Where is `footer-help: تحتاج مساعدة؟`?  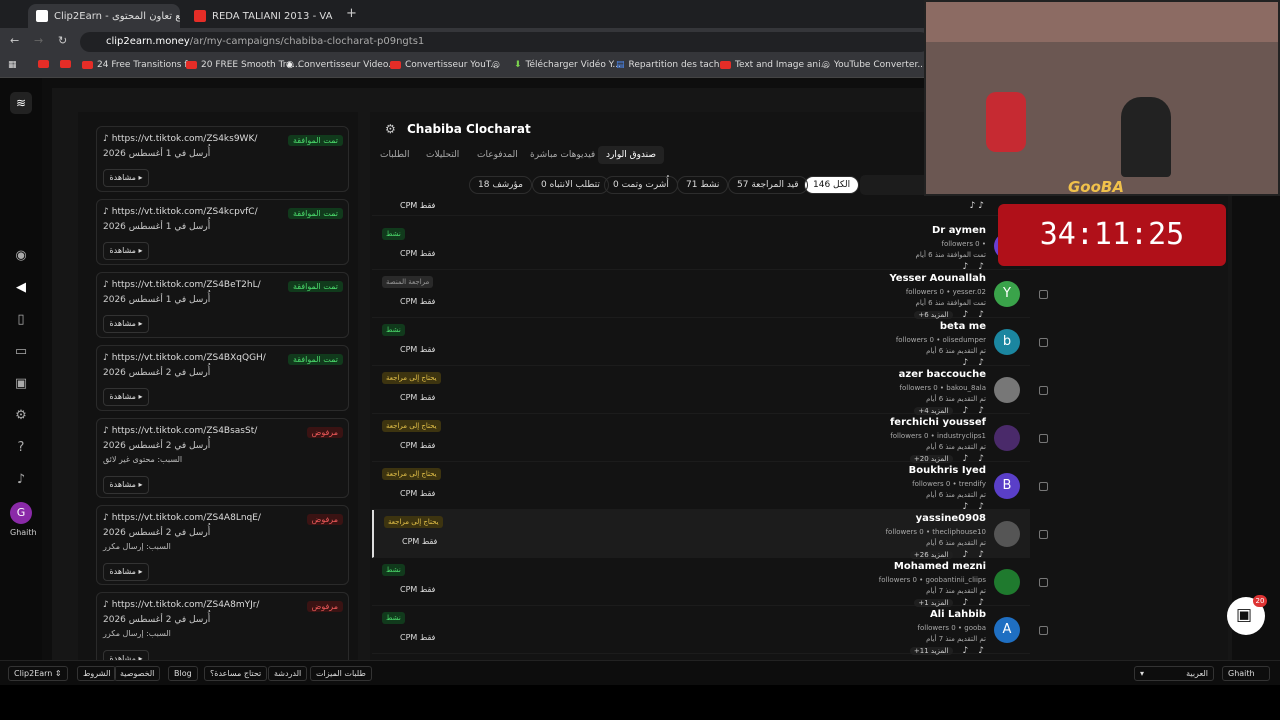
footer-help: تحتاج مساعدة؟ is located at coordinates (236, 673).